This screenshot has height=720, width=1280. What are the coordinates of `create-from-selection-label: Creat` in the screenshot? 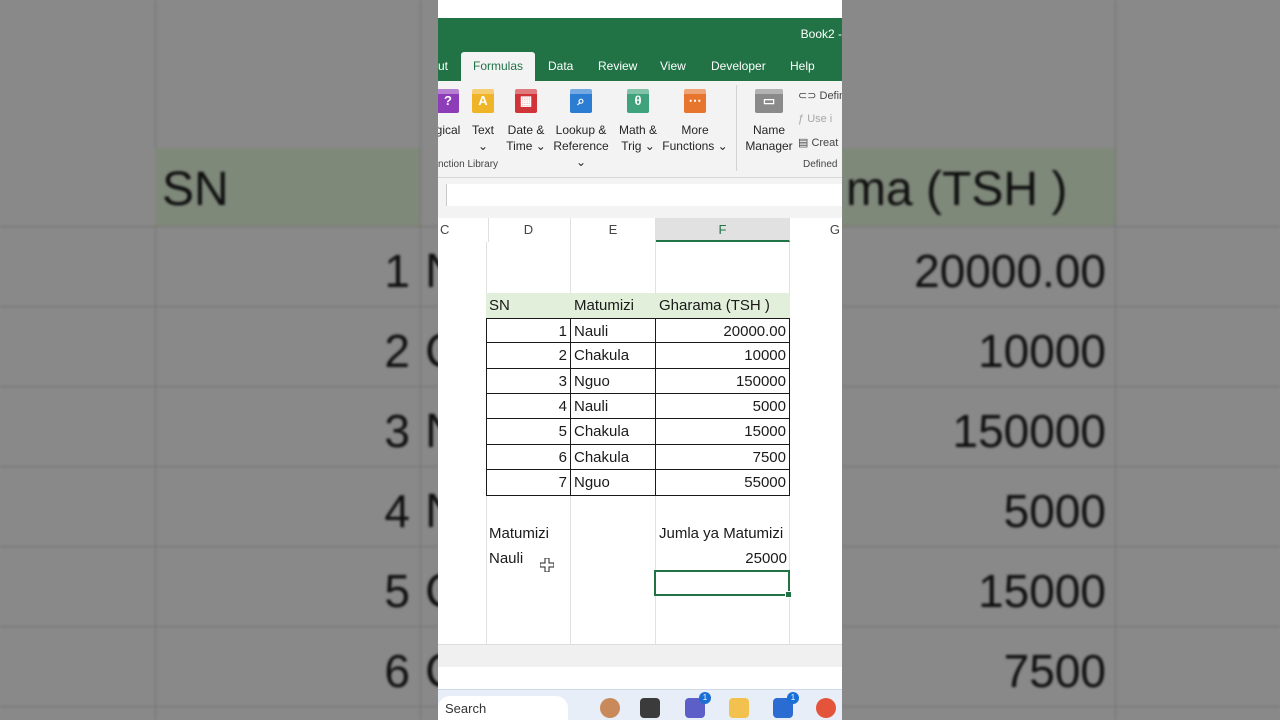 It's located at (825, 143).